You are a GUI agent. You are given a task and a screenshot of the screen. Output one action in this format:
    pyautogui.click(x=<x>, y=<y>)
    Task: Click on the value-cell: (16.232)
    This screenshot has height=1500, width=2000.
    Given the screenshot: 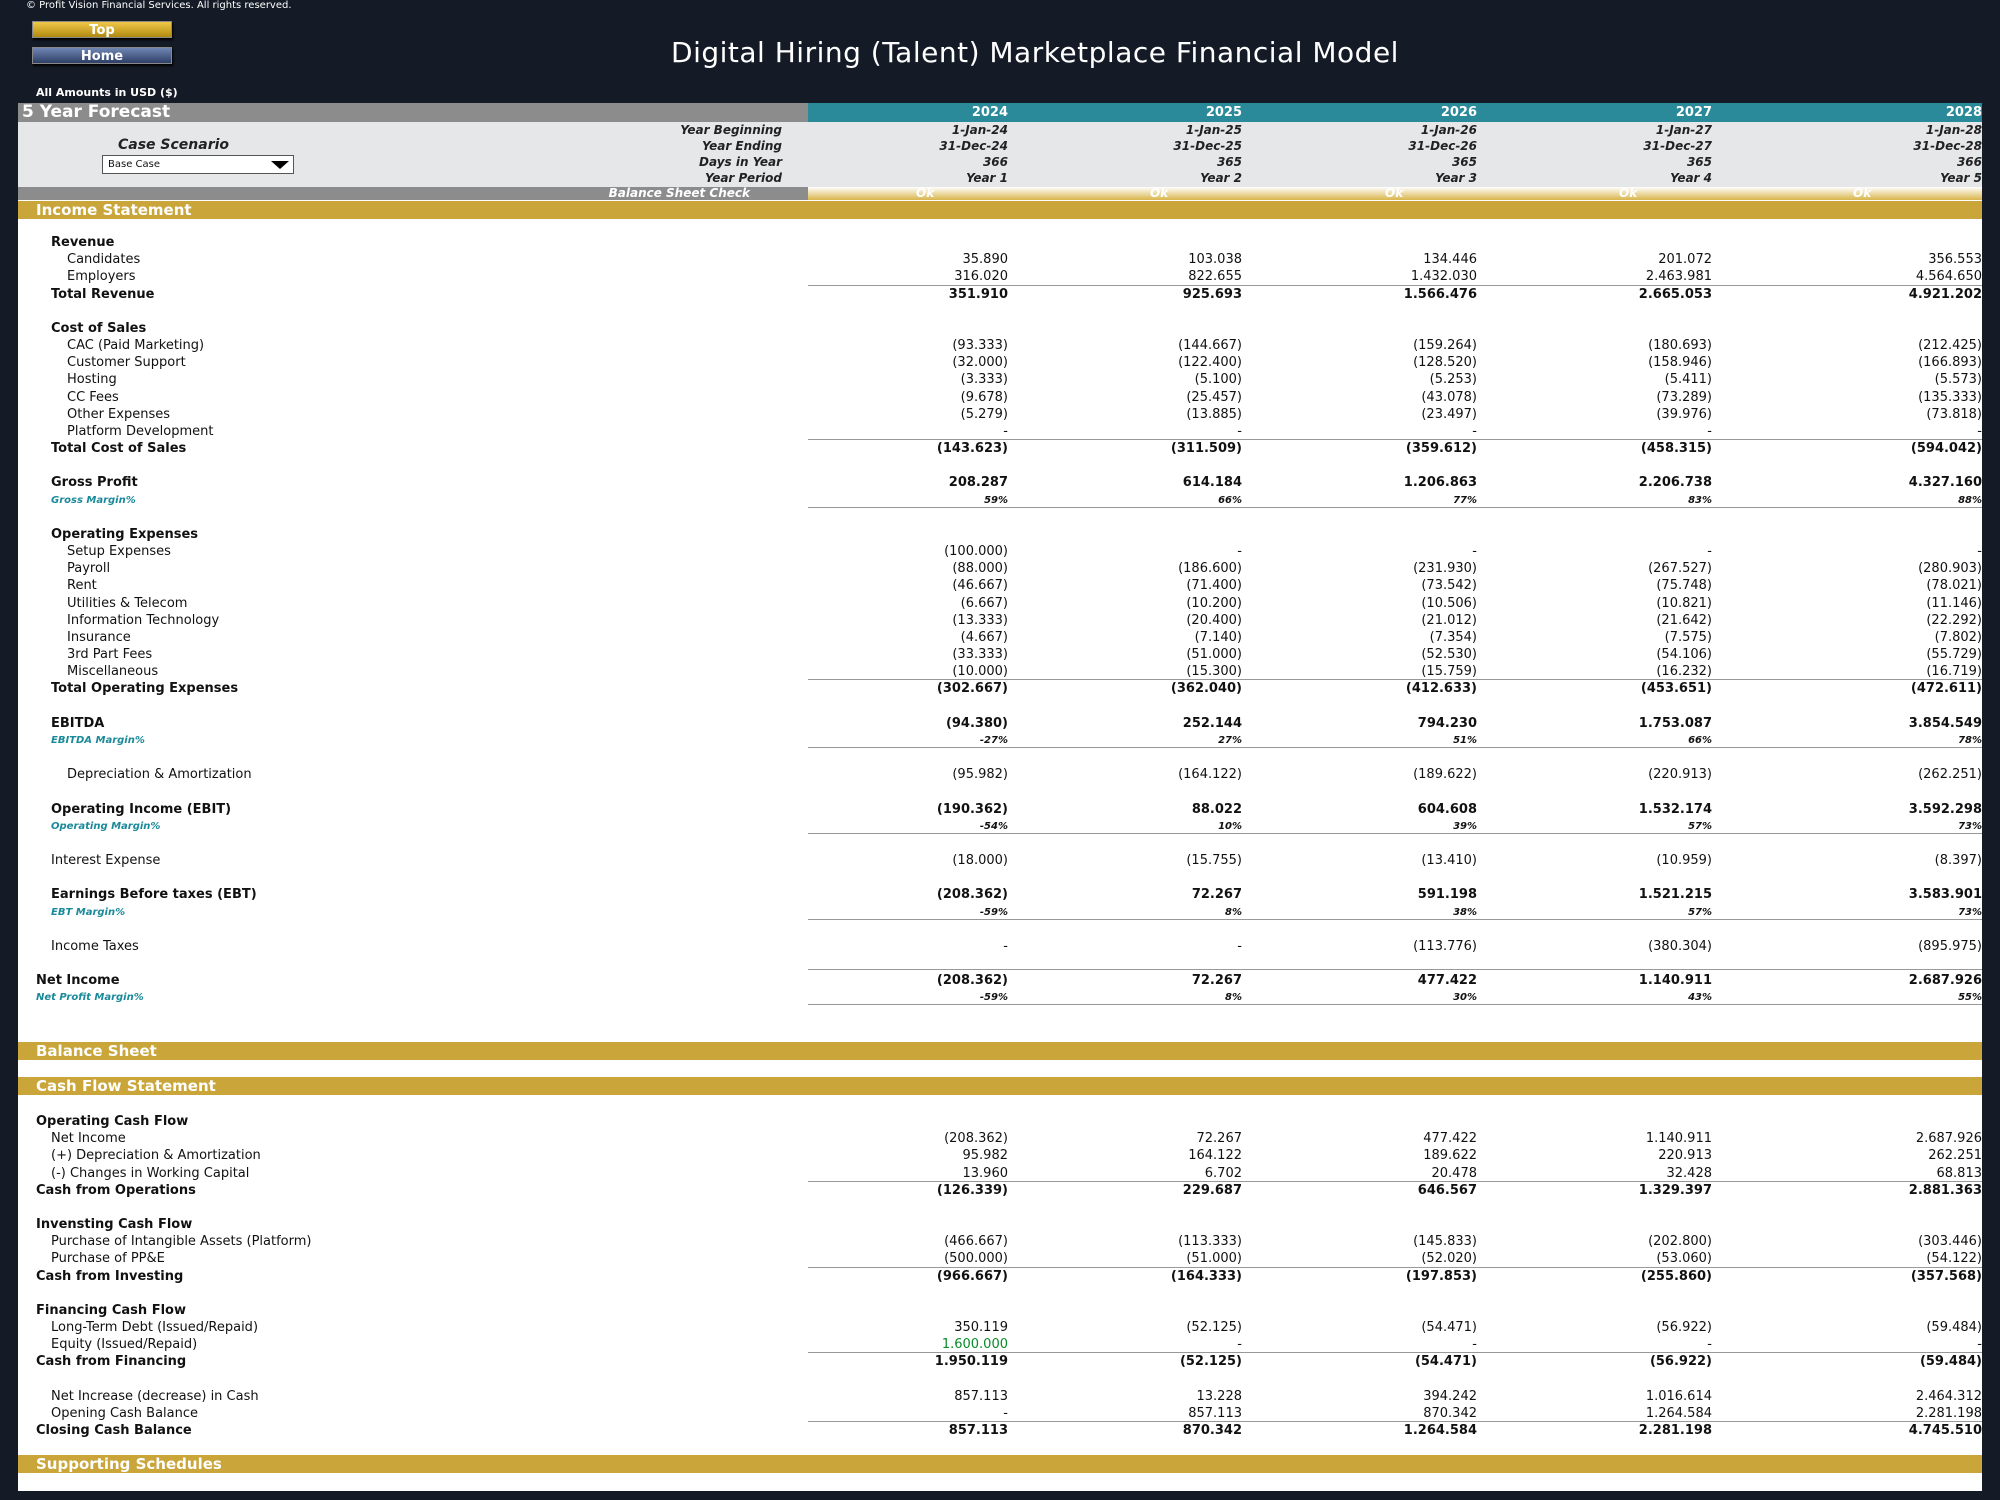 What is the action you would take?
    pyautogui.click(x=1612, y=671)
    